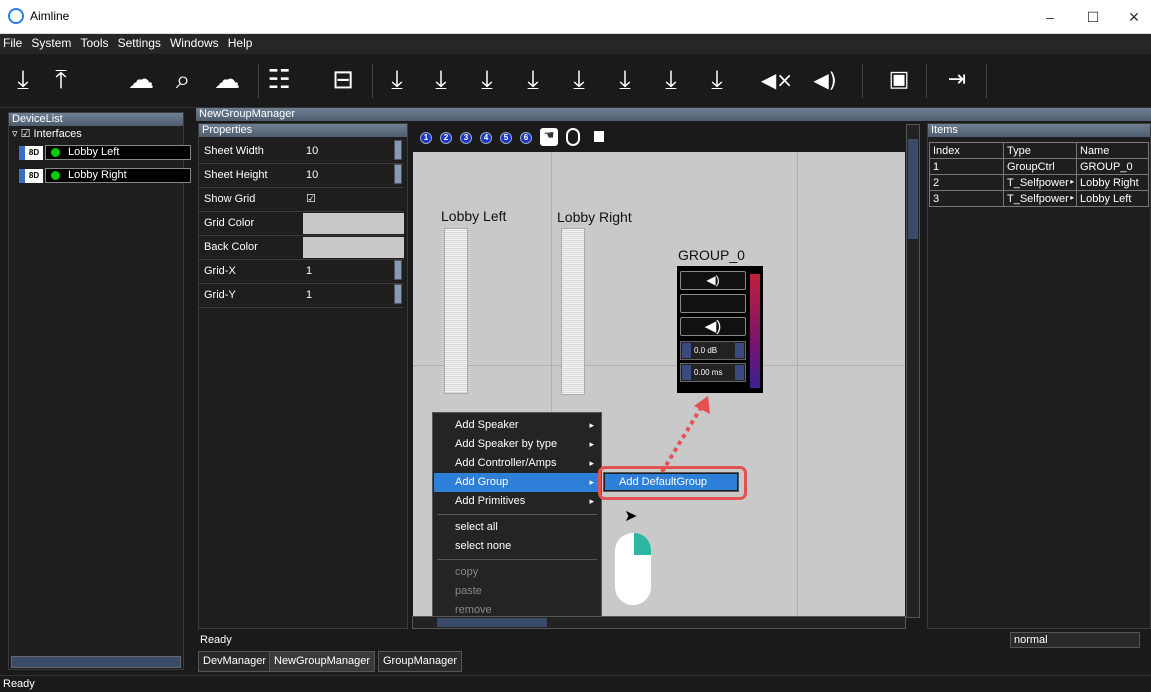  Describe the element at coordinates (420, 661) in the screenshot. I see `tab-groupmanager: GroupManager` at that location.